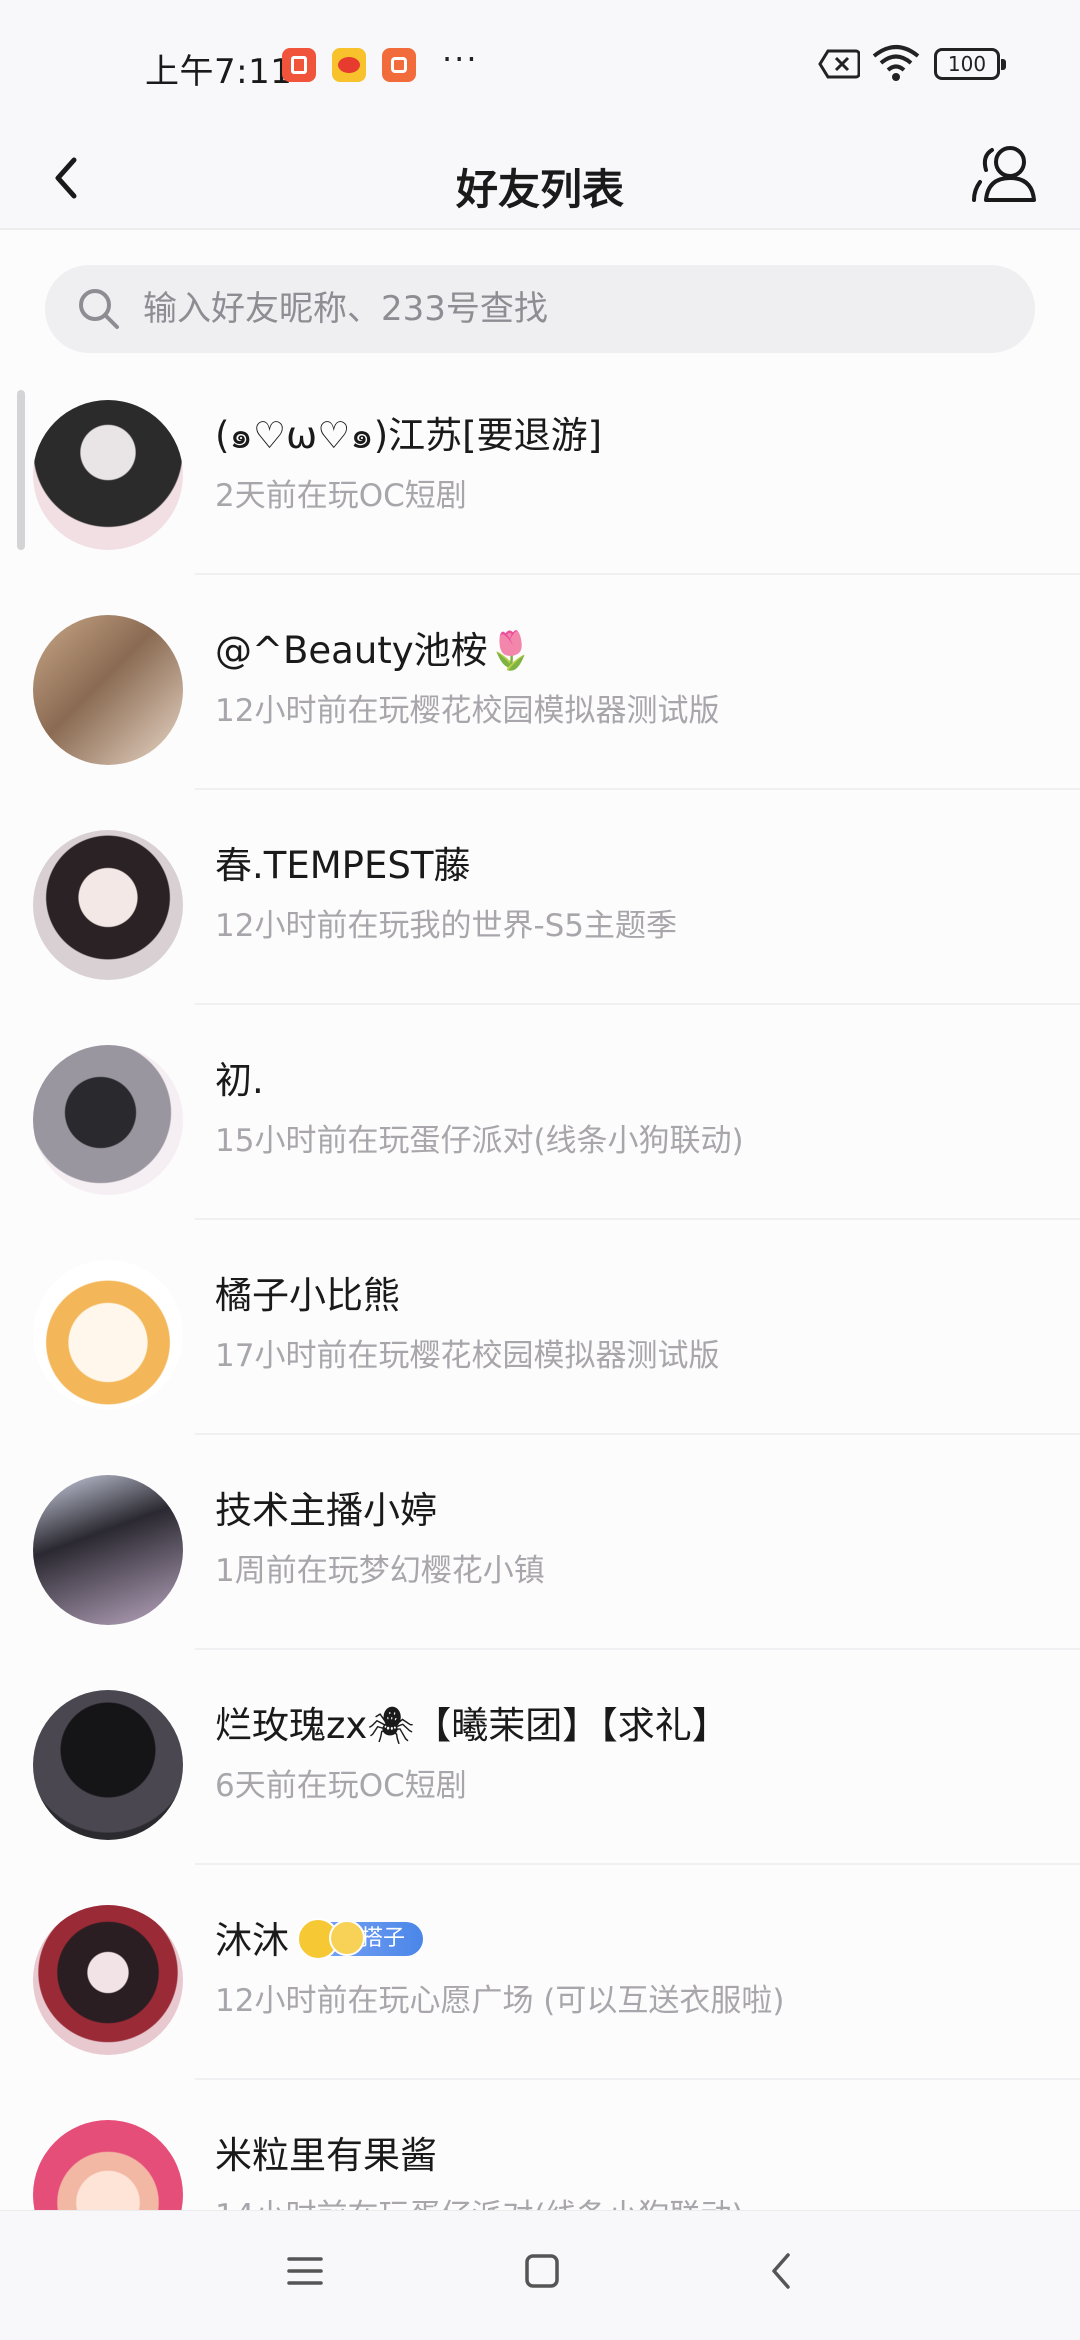 This screenshot has height=2340, width=1080. Describe the element at coordinates (399, 65) in the screenshot. I see `shopping-notification-icon` at that location.